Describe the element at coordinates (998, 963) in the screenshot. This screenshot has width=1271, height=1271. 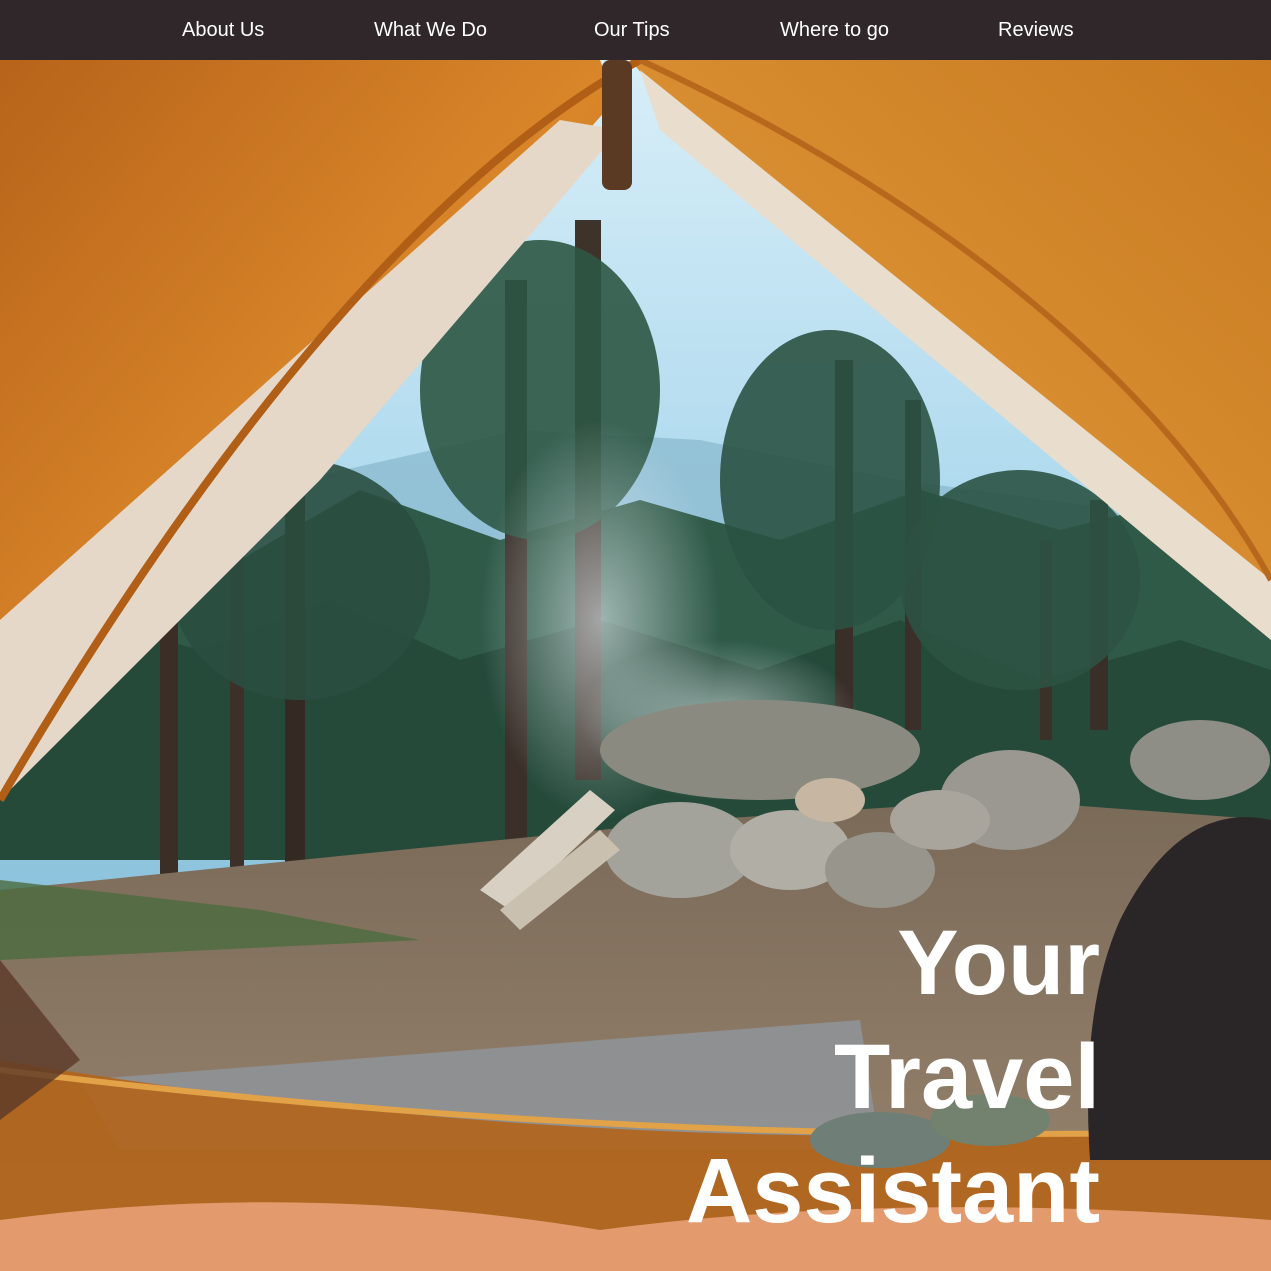
I see `hero-title-line: Your` at that location.